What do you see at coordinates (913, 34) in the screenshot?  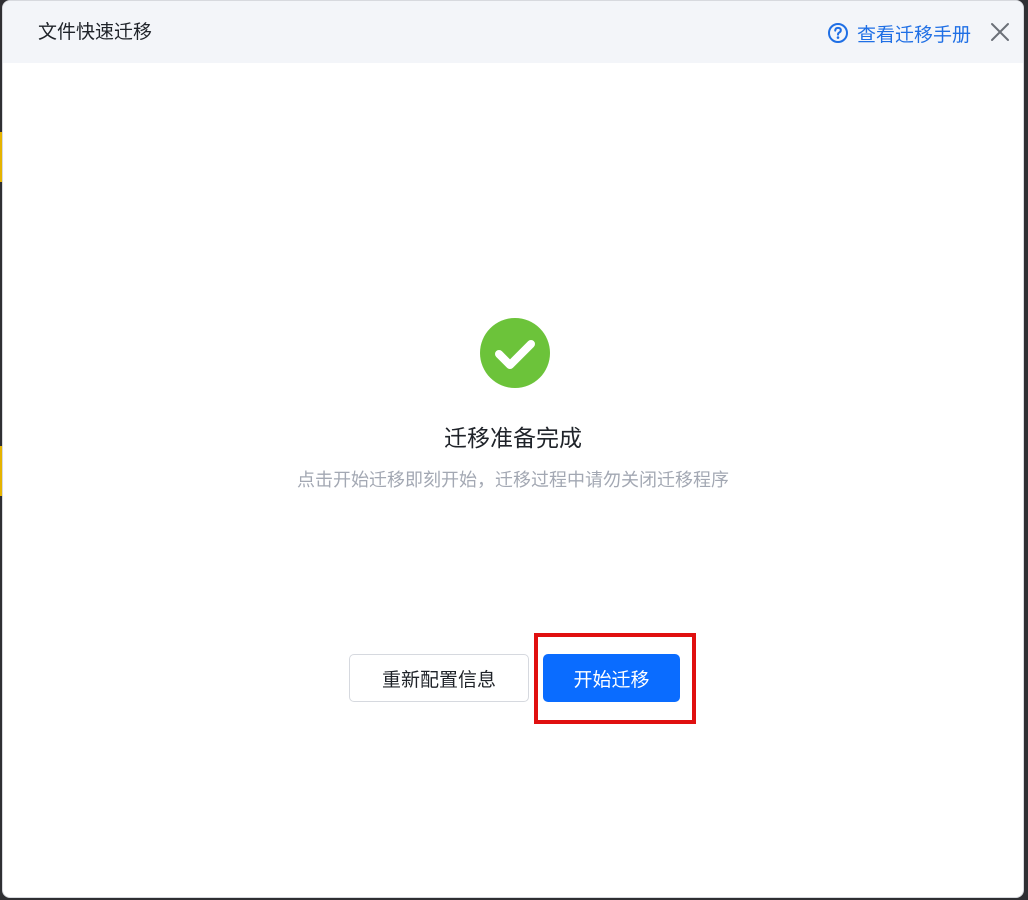 I see `view-manual-label: 查看迁移手册` at bounding box center [913, 34].